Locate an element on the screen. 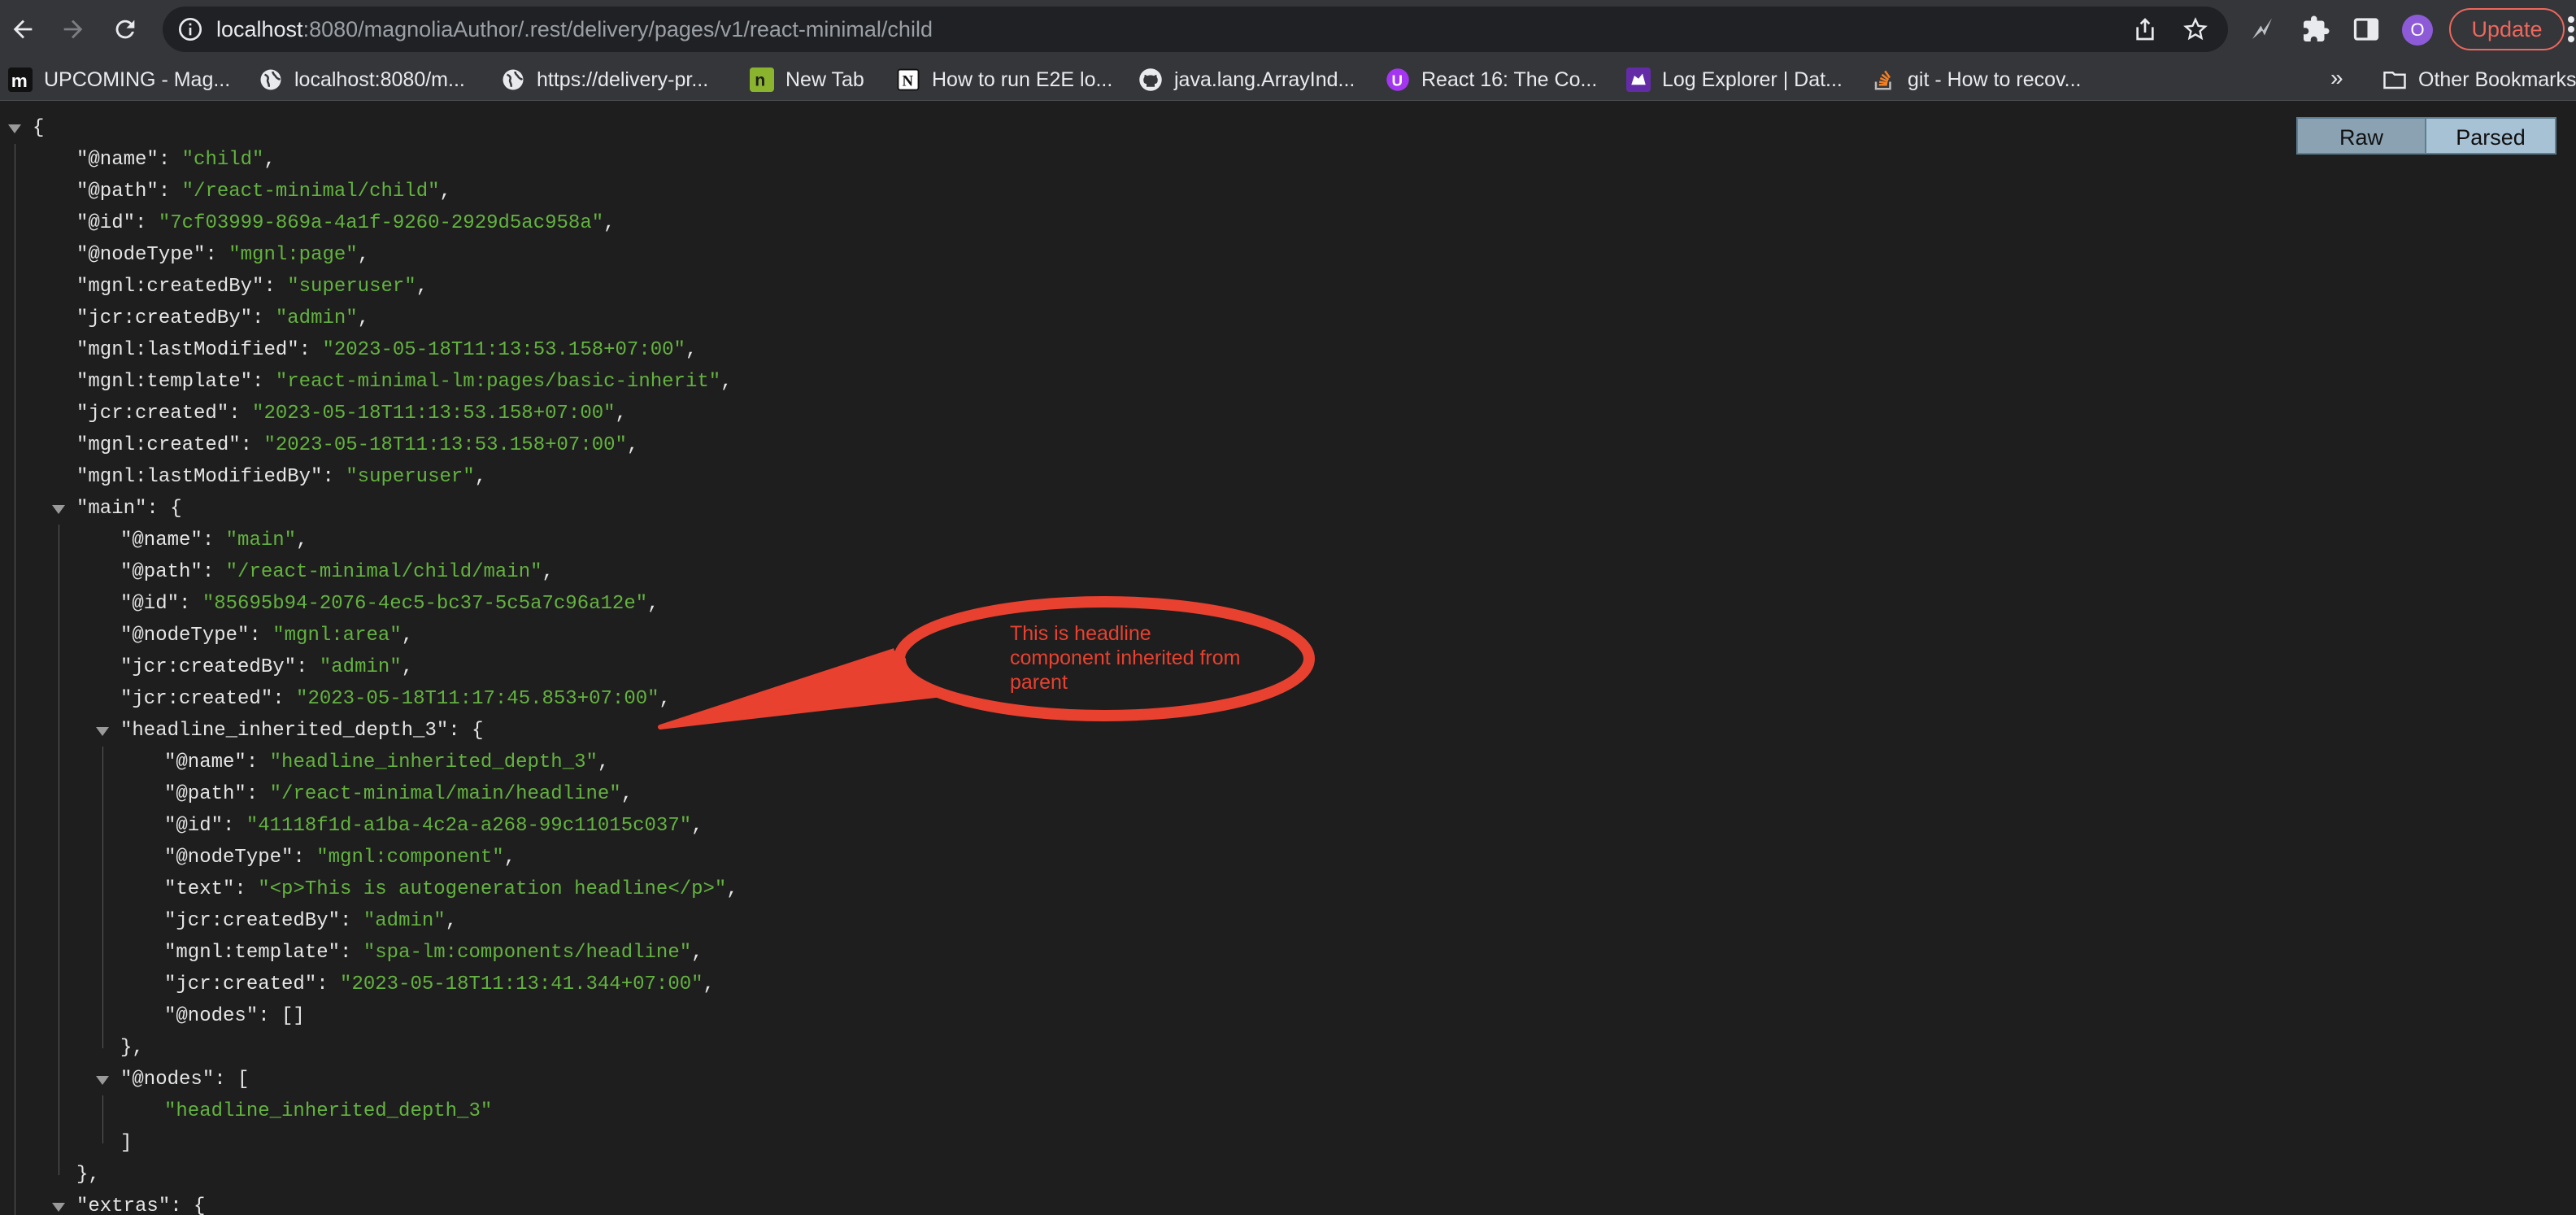 Image resolution: width=2576 pixels, height=1215 pixels. profile-avatar: O is located at coordinates (2418, 31).